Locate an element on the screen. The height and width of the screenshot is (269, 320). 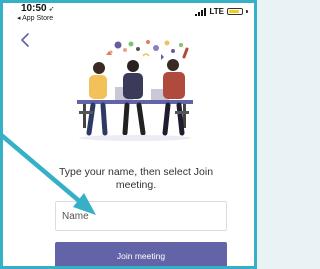
meeting-people-illustration is located at coordinates (135, 90).